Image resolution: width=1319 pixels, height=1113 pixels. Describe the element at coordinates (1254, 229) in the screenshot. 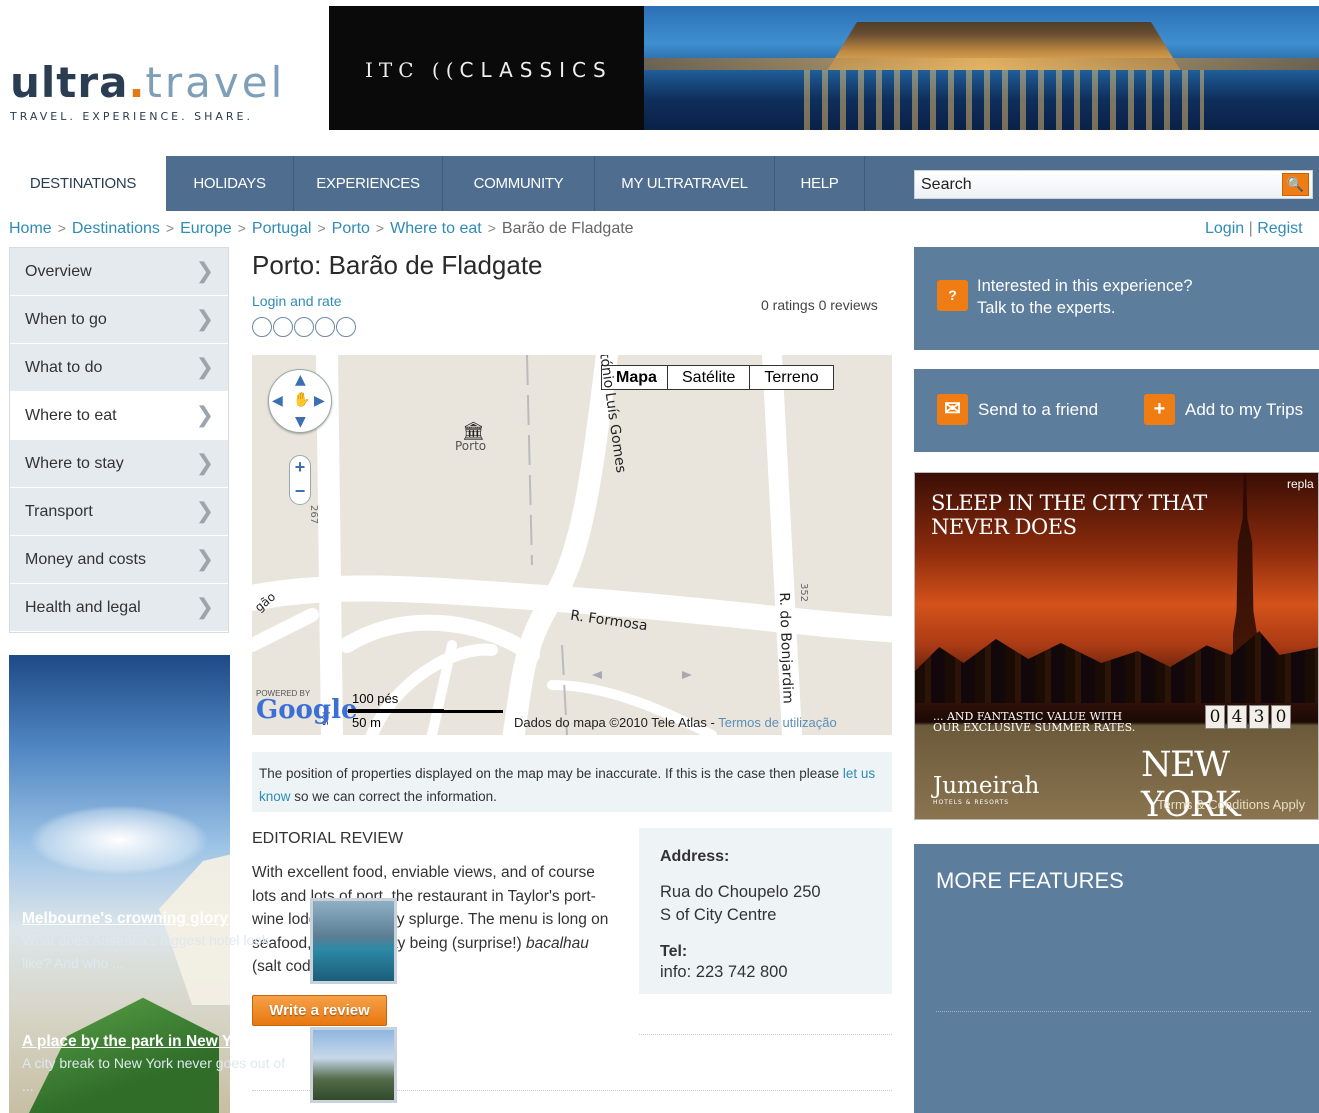

I see `auth-links: Login | Regist` at that location.